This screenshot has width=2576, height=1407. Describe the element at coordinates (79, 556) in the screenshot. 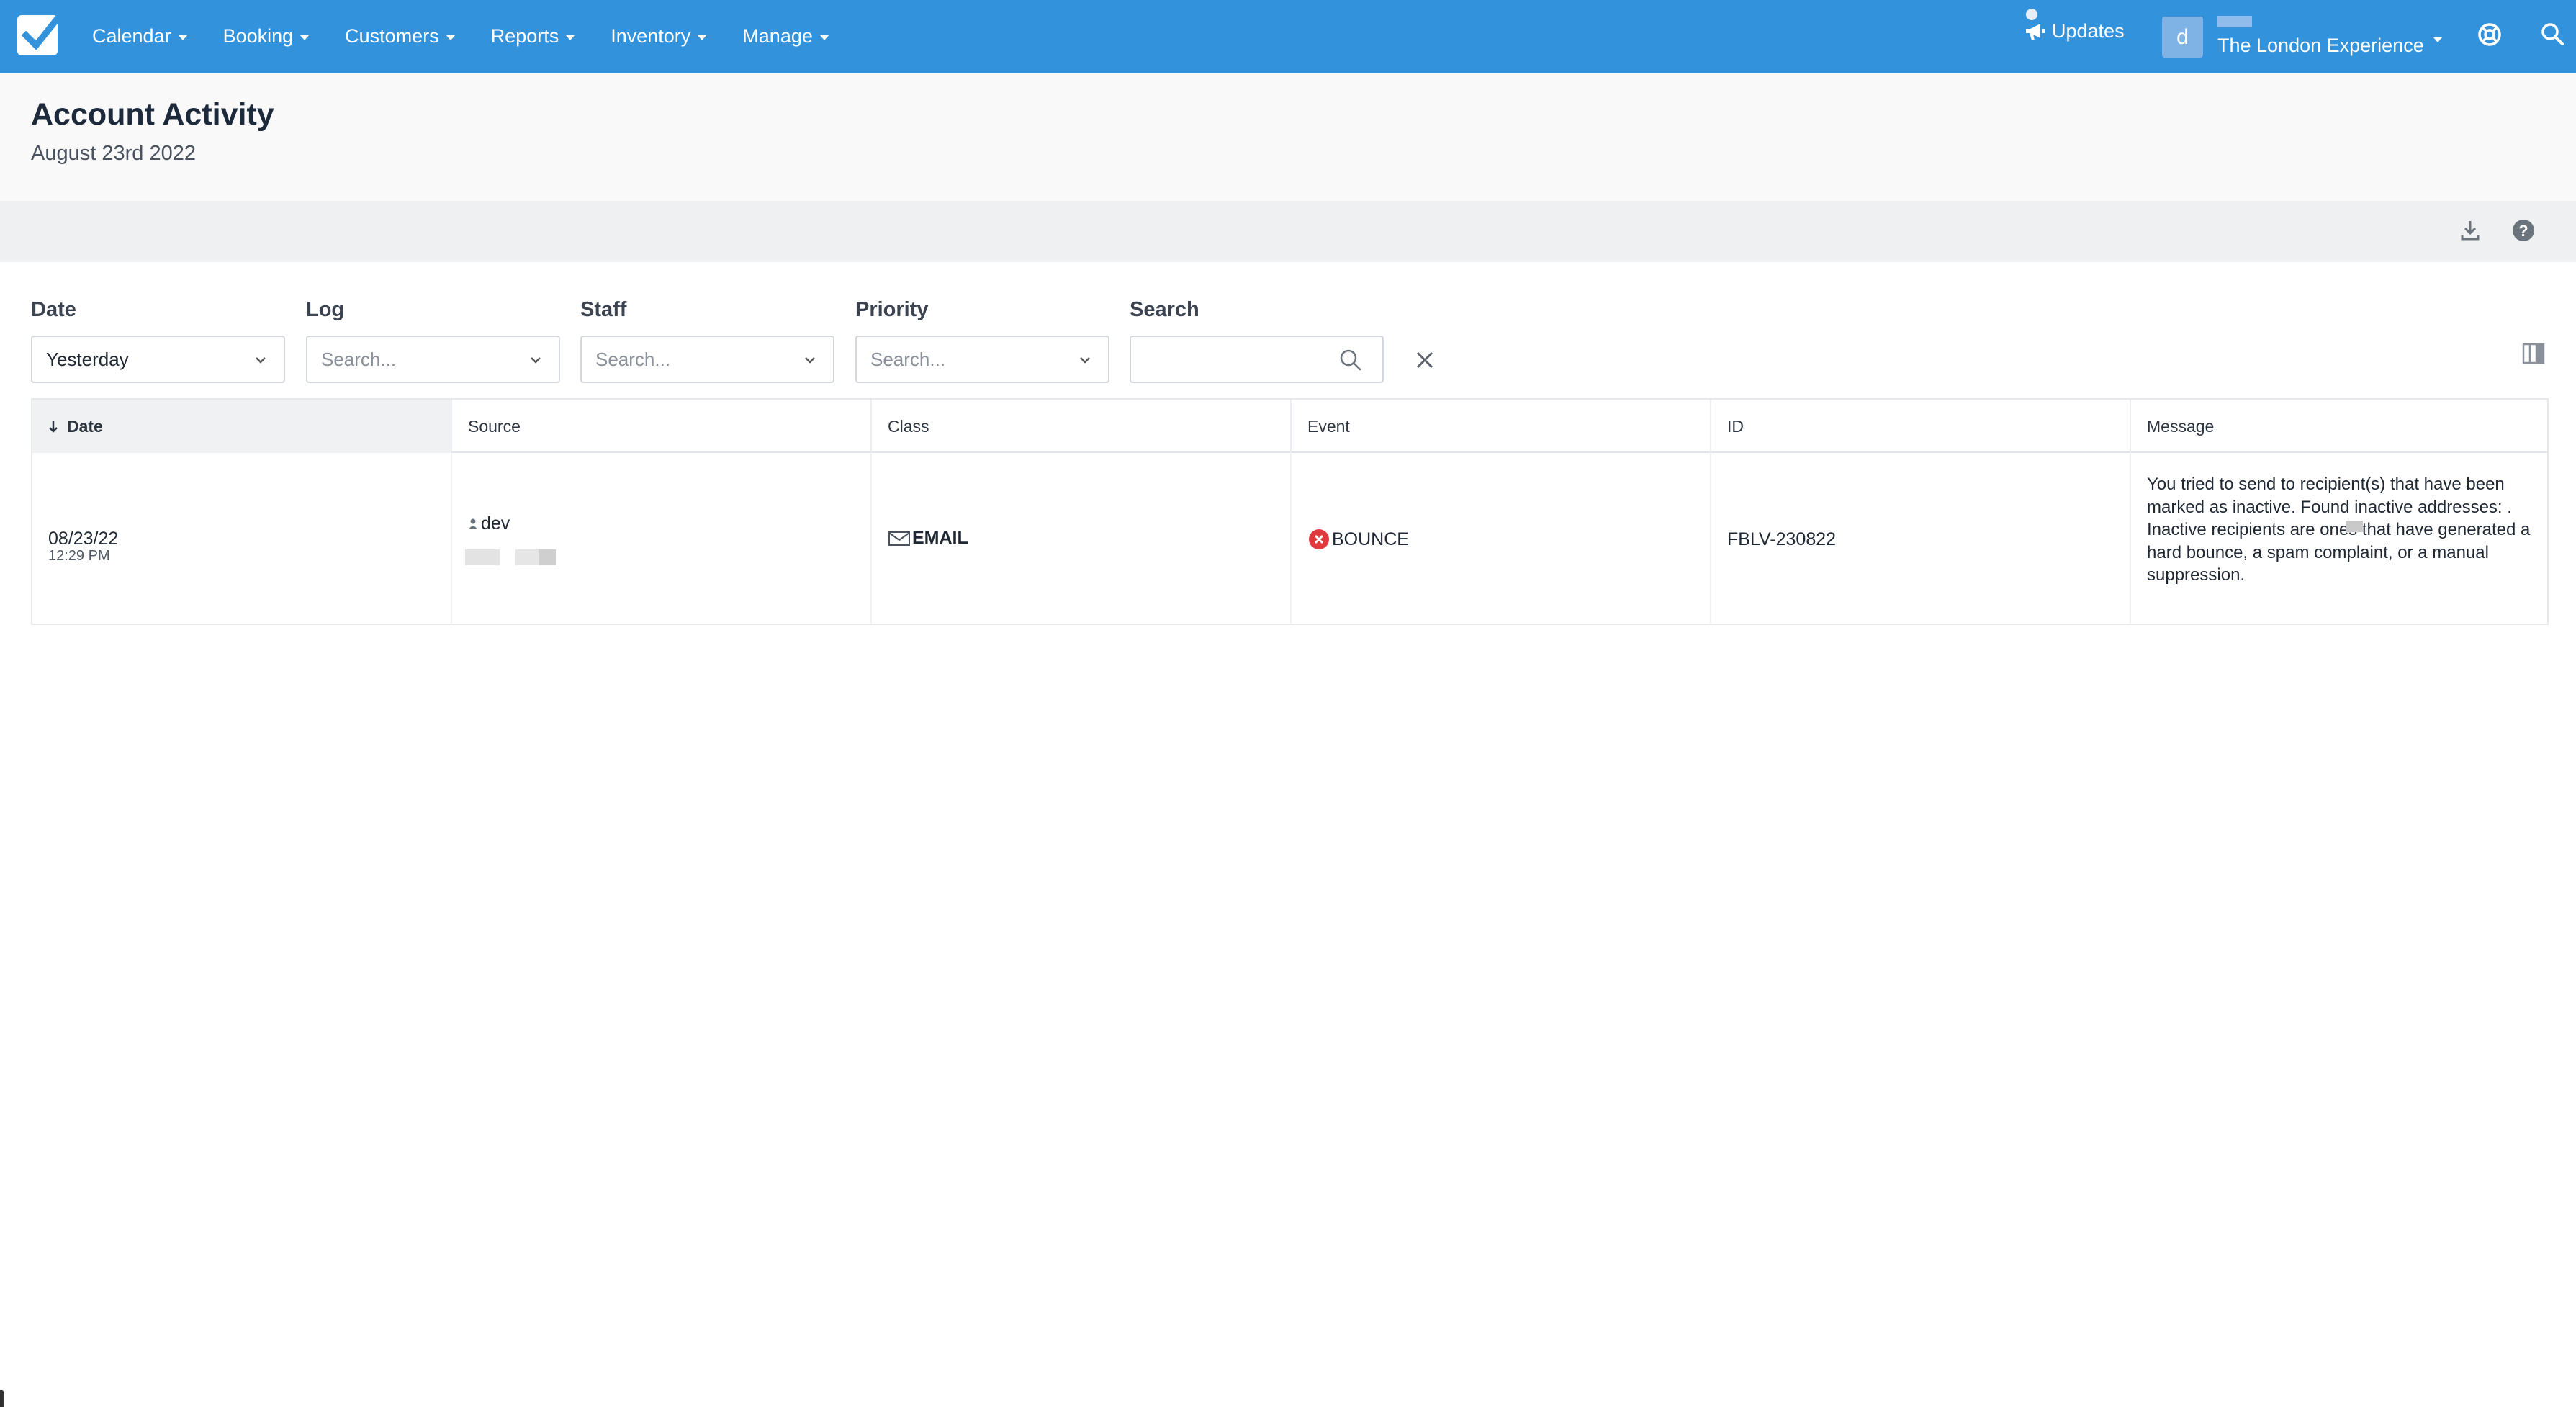

I see `row-time: 12:29 PM` at that location.